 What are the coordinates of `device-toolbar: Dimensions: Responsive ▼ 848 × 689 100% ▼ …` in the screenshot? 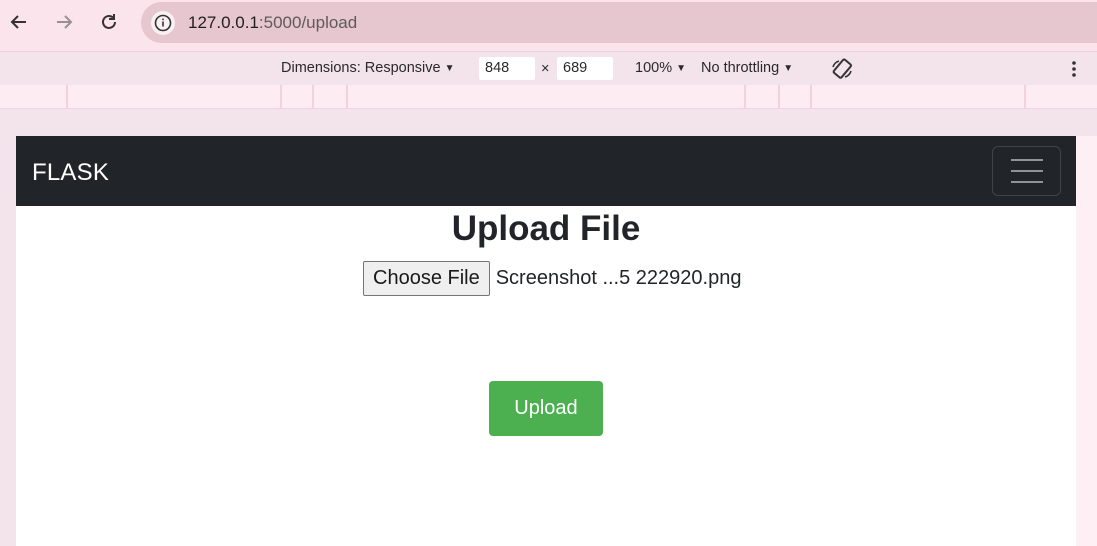 It's located at (548, 68).